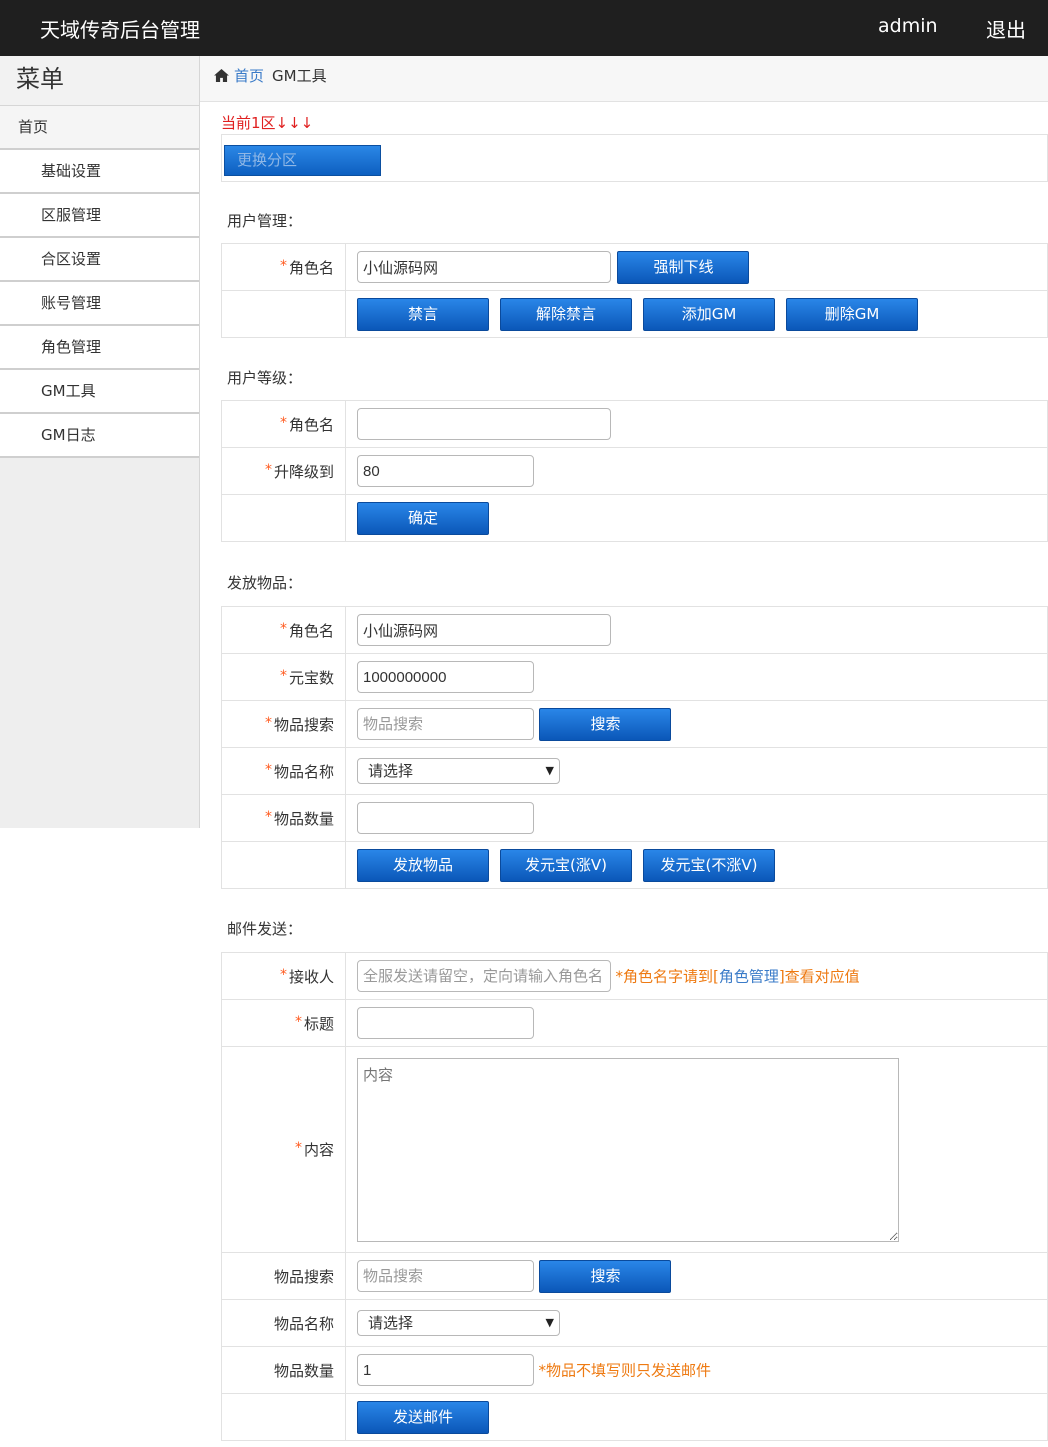 Image resolution: width=1048 pixels, height=1447 pixels. I want to click on form-row: 发送邮件, so click(634, 1417).